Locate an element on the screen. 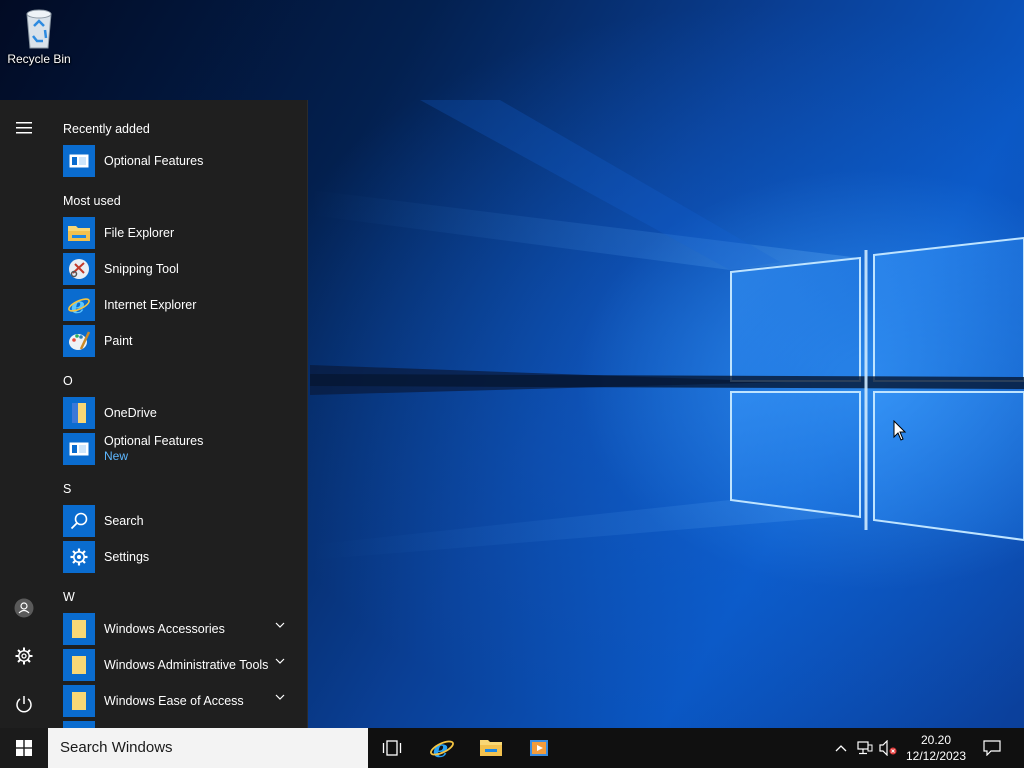  action-center-button is located at coordinates (992, 748).